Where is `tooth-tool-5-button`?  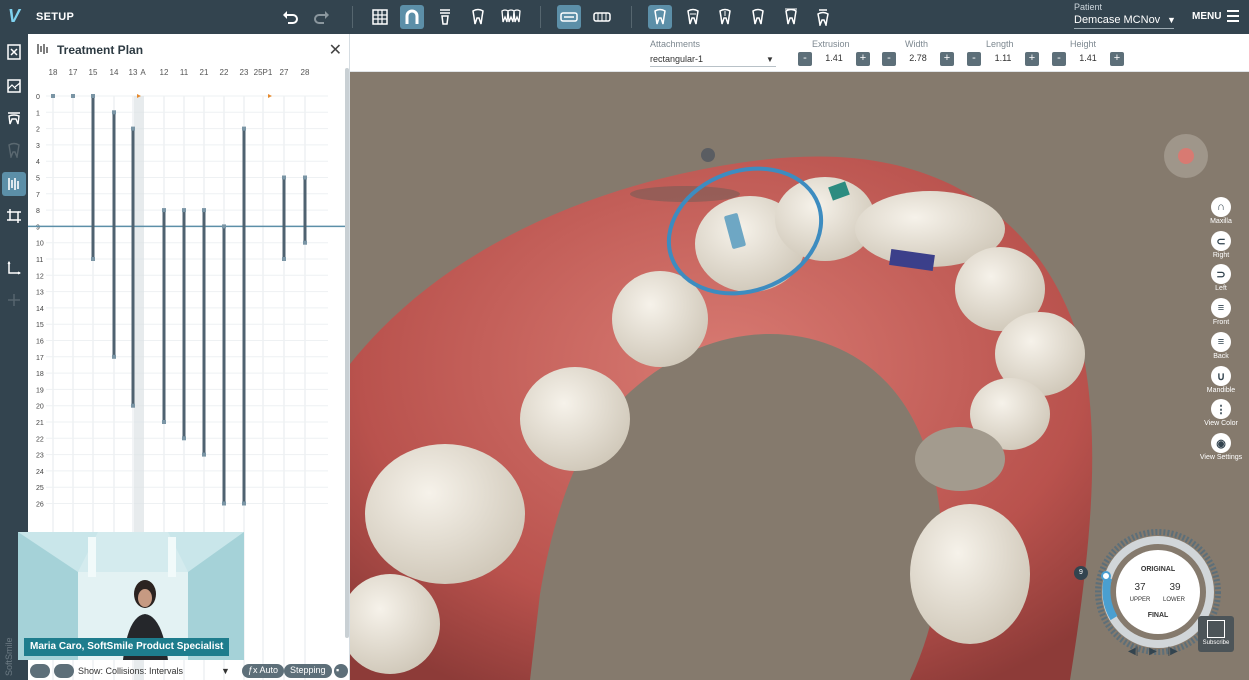
tooth-tool-5-button is located at coordinates (791, 17).